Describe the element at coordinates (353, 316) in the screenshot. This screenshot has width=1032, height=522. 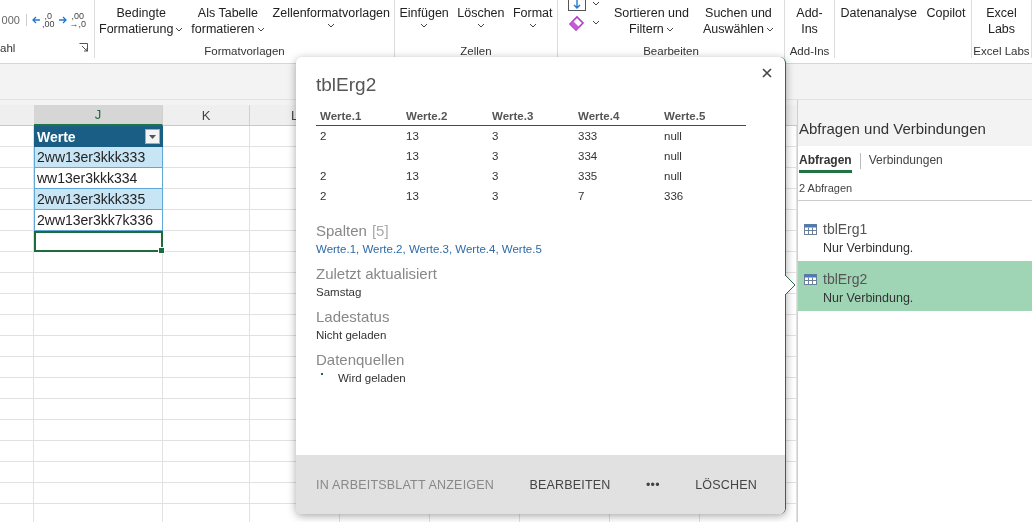
I see `section-heading: Ladestatus` at that location.